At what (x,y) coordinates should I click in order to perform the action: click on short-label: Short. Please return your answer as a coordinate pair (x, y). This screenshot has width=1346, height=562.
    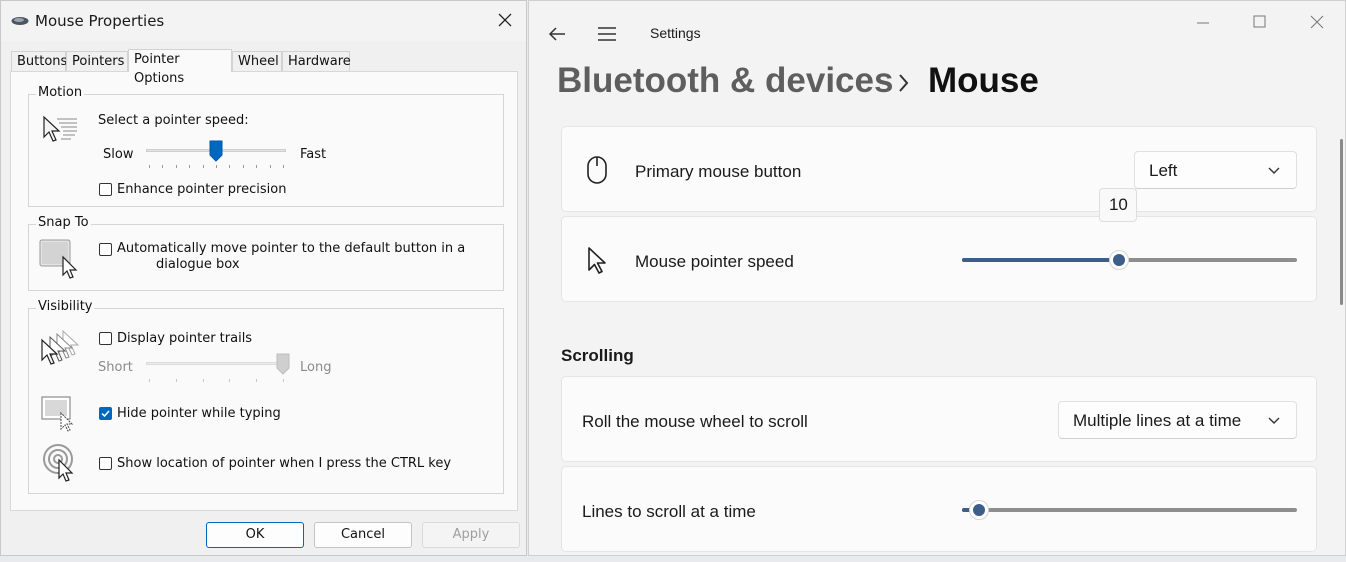
    Looking at the image, I should click on (115, 367).